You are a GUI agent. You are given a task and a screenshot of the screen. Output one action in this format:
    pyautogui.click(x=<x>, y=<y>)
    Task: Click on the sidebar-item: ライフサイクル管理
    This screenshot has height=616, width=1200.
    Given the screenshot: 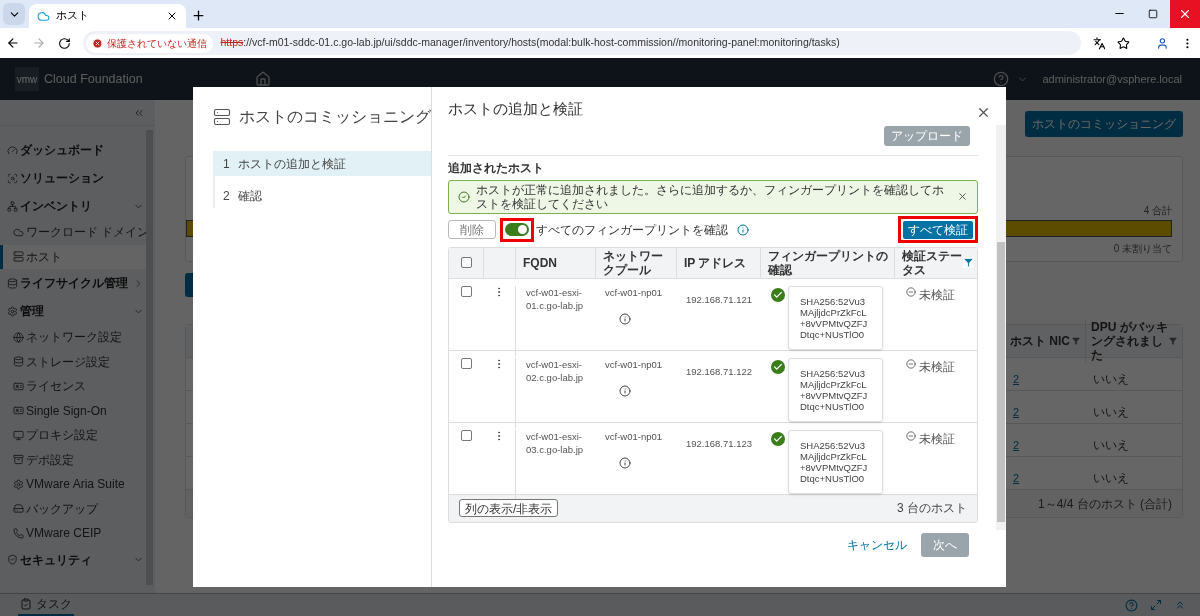 What is the action you would take?
    pyautogui.click(x=73, y=283)
    